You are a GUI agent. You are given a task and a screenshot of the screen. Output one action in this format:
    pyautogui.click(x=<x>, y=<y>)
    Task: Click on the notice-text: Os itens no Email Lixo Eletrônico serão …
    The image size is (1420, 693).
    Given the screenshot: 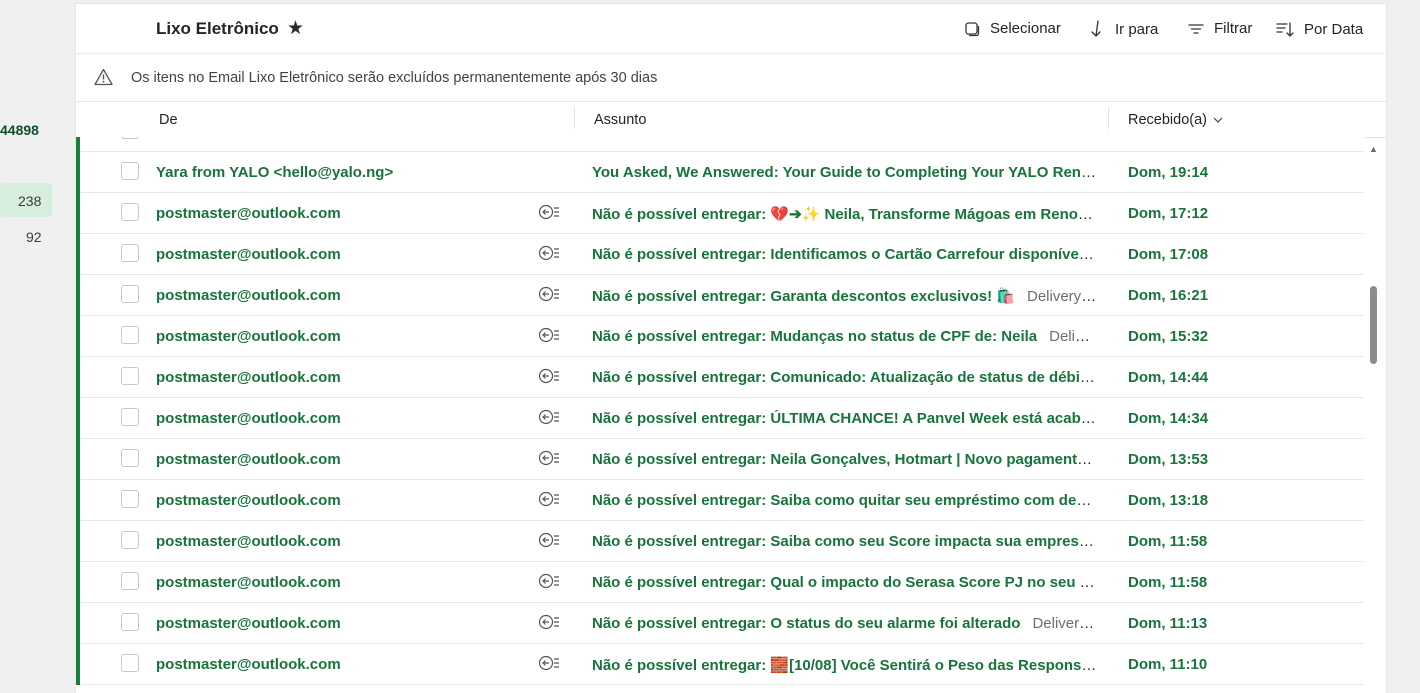 What is the action you would take?
    pyautogui.click(x=394, y=78)
    